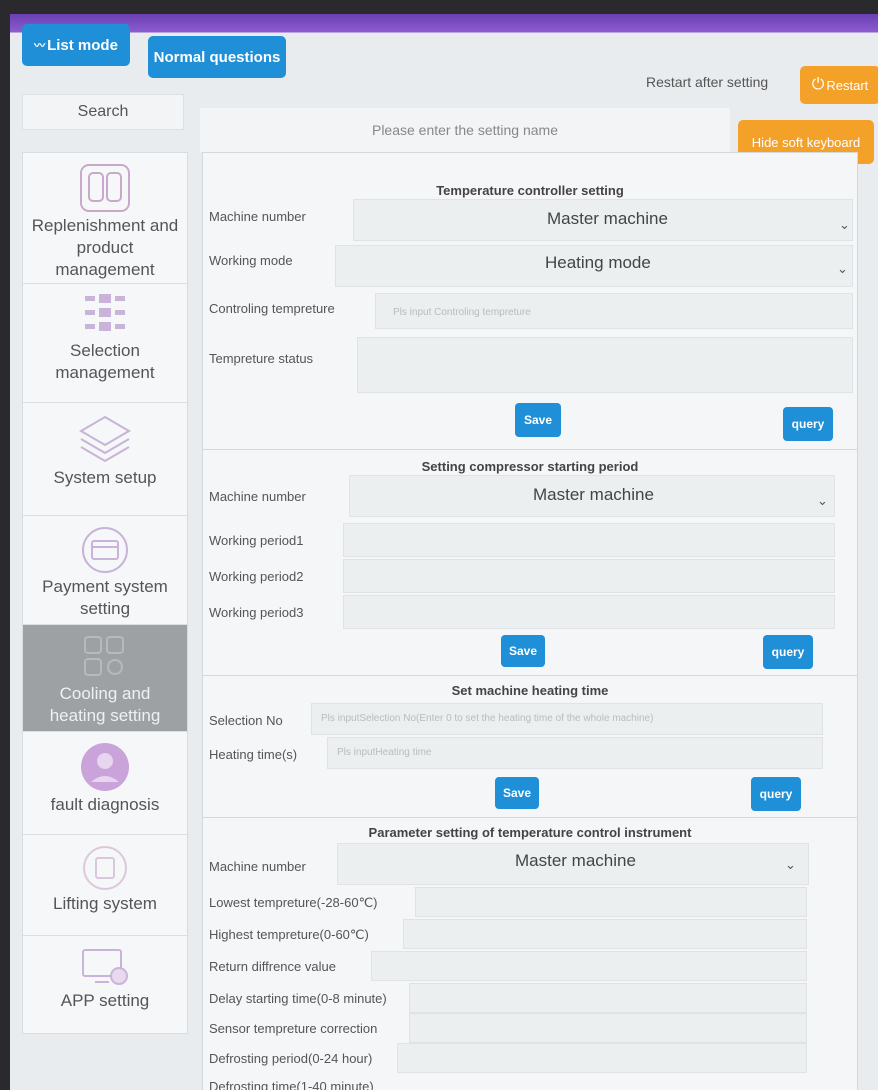  I want to click on defrosting-period-label: Defrosting period(0-24 hour), so click(291, 1058).